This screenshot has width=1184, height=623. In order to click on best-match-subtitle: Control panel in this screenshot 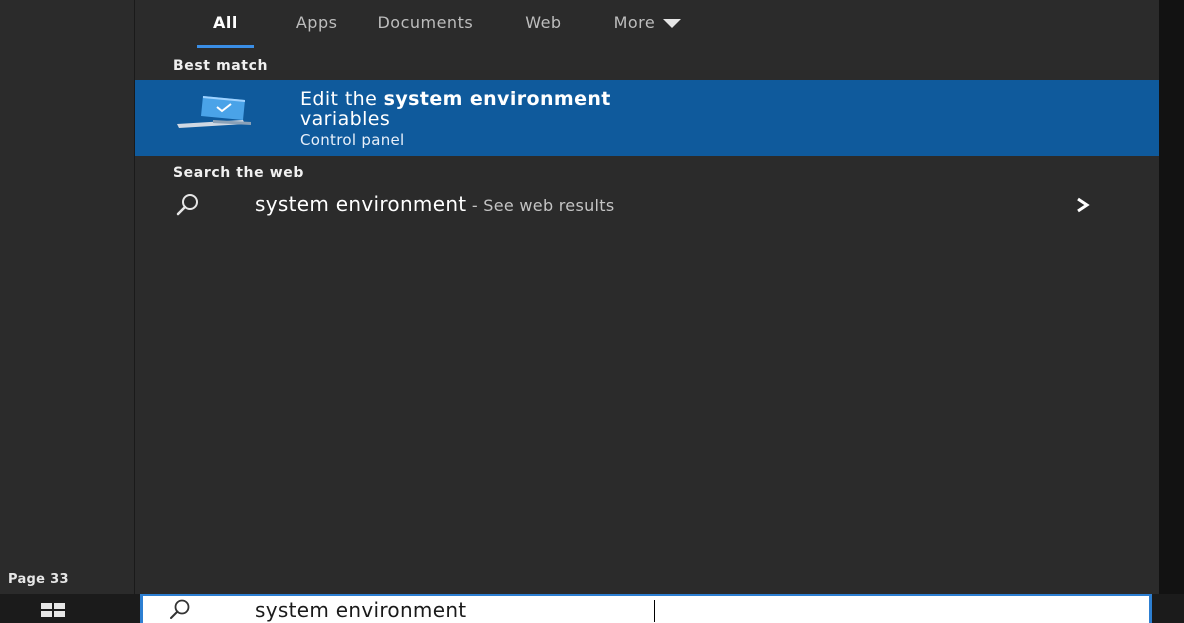, I will do `click(352, 140)`.